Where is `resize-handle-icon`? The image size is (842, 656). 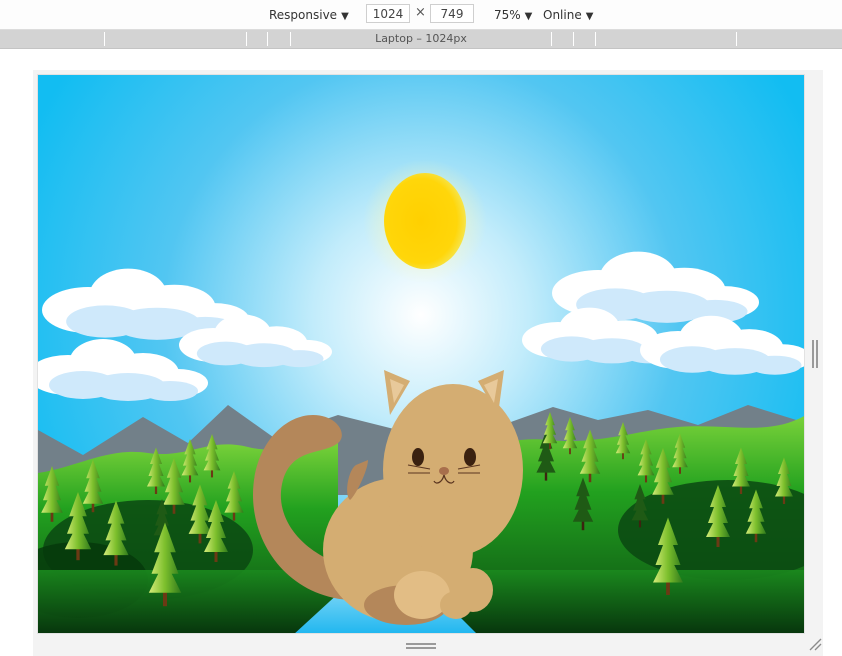
resize-handle-icon is located at coordinates (815, 644).